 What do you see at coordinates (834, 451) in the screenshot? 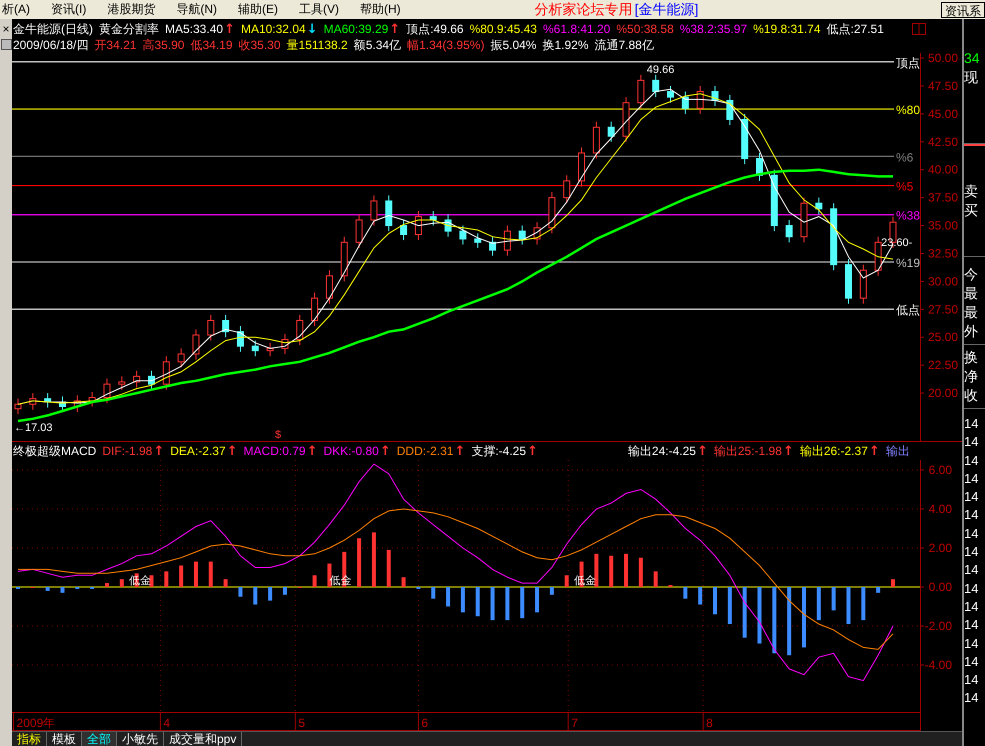
I see `macd-value: 输出26:-2.37` at bounding box center [834, 451].